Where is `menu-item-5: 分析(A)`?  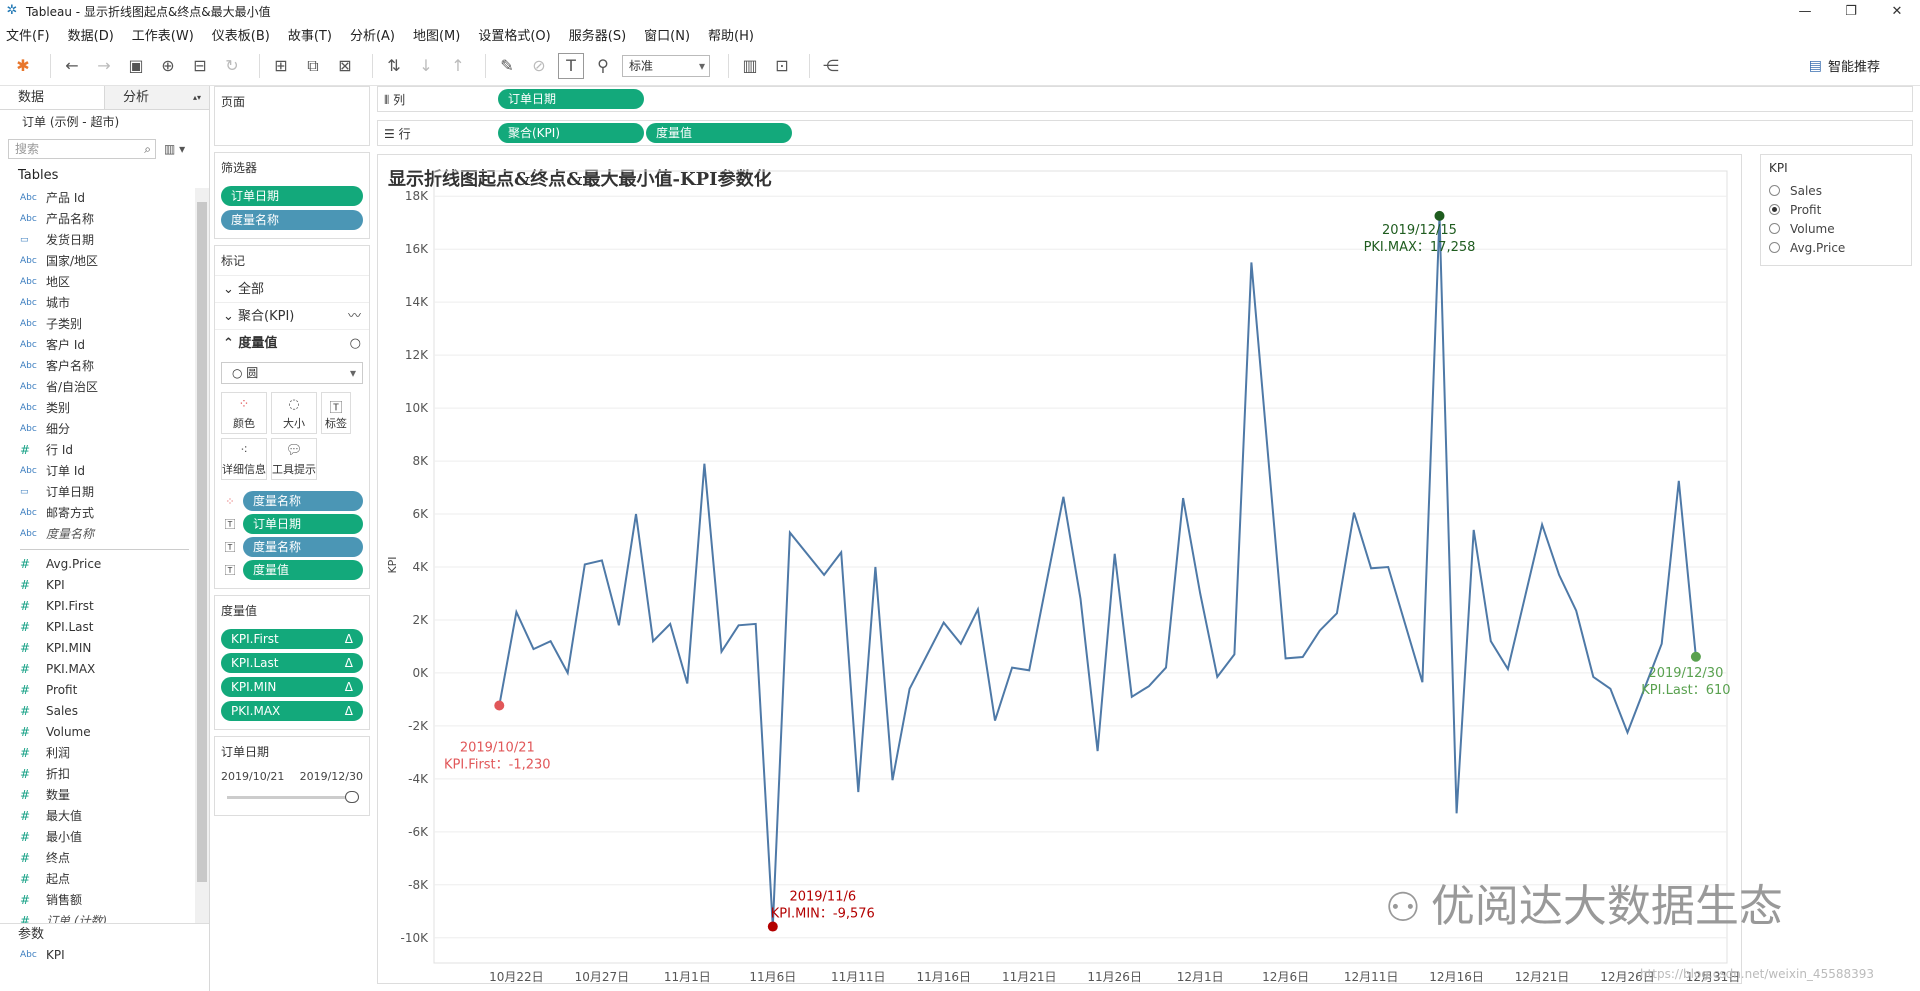
menu-item-5: 分析(A) is located at coordinates (372, 34).